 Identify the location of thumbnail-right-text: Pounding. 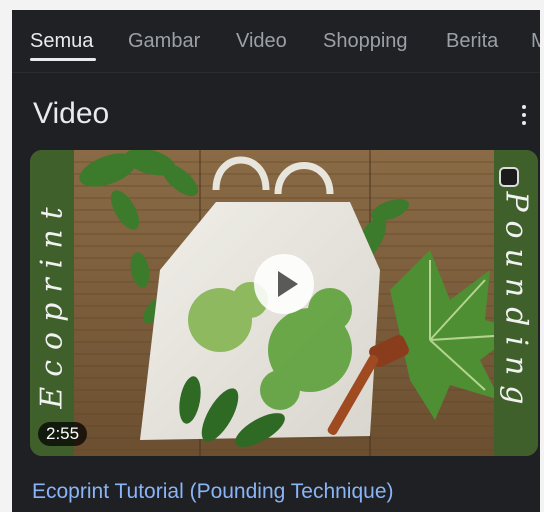
(516, 303).